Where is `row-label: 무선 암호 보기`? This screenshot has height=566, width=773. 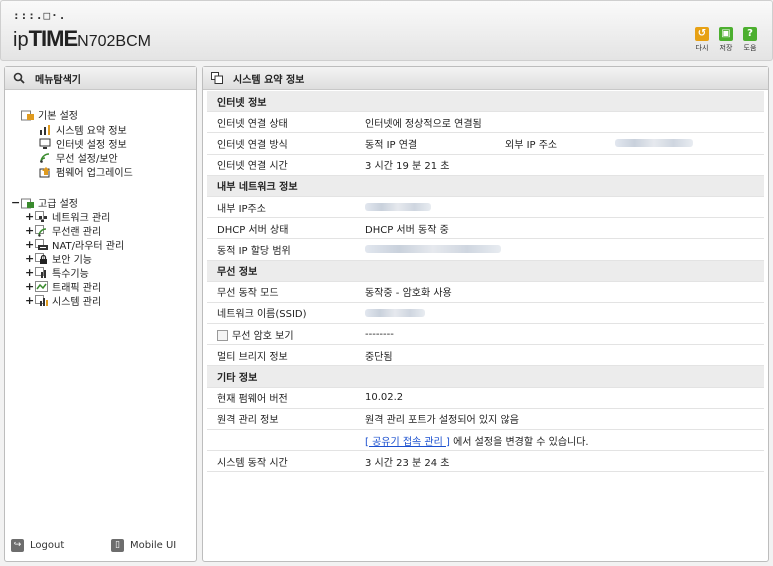 row-label: 무선 암호 보기 is located at coordinates (263, 336).